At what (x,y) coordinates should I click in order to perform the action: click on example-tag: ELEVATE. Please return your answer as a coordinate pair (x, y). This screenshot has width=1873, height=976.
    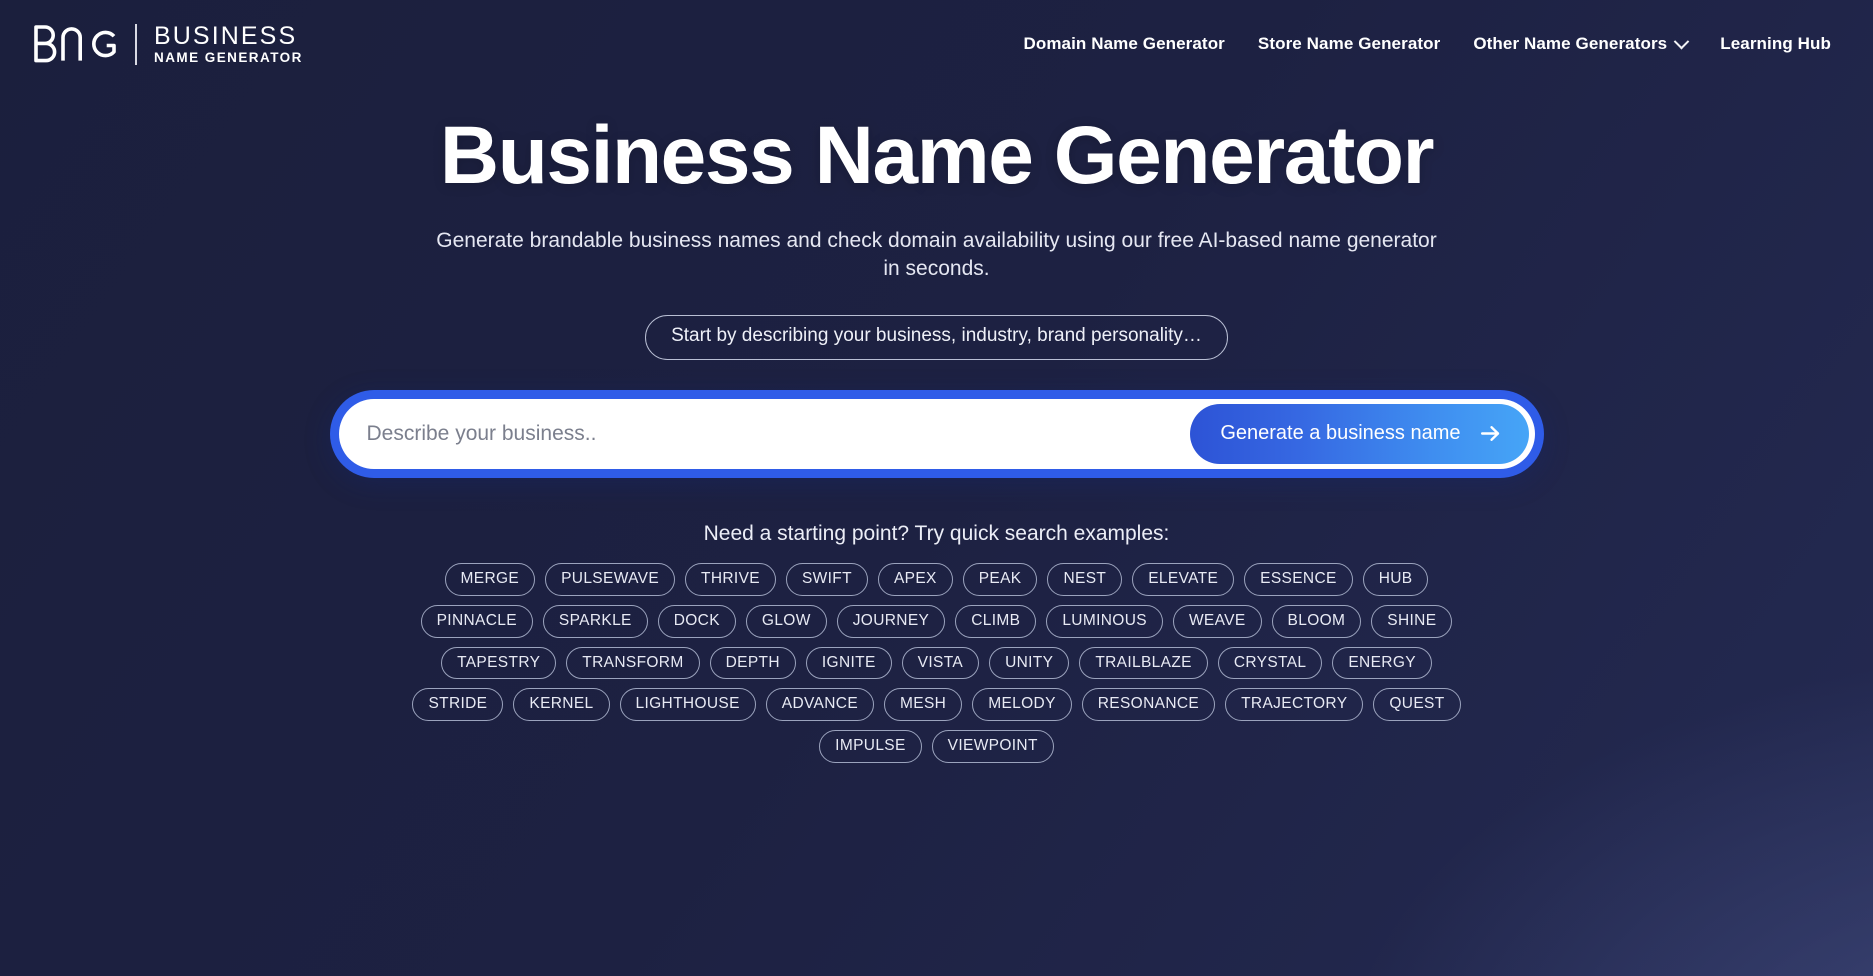
    Looking at the image, I should click on (1183, 579).